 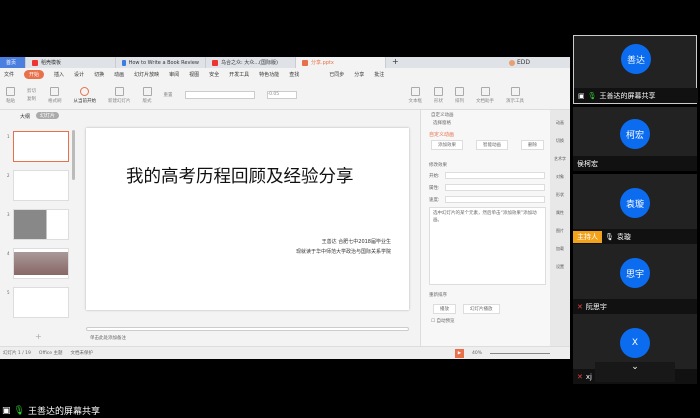 I want to click on tab-slides: 幻灯片, so click(x=48, y=115).